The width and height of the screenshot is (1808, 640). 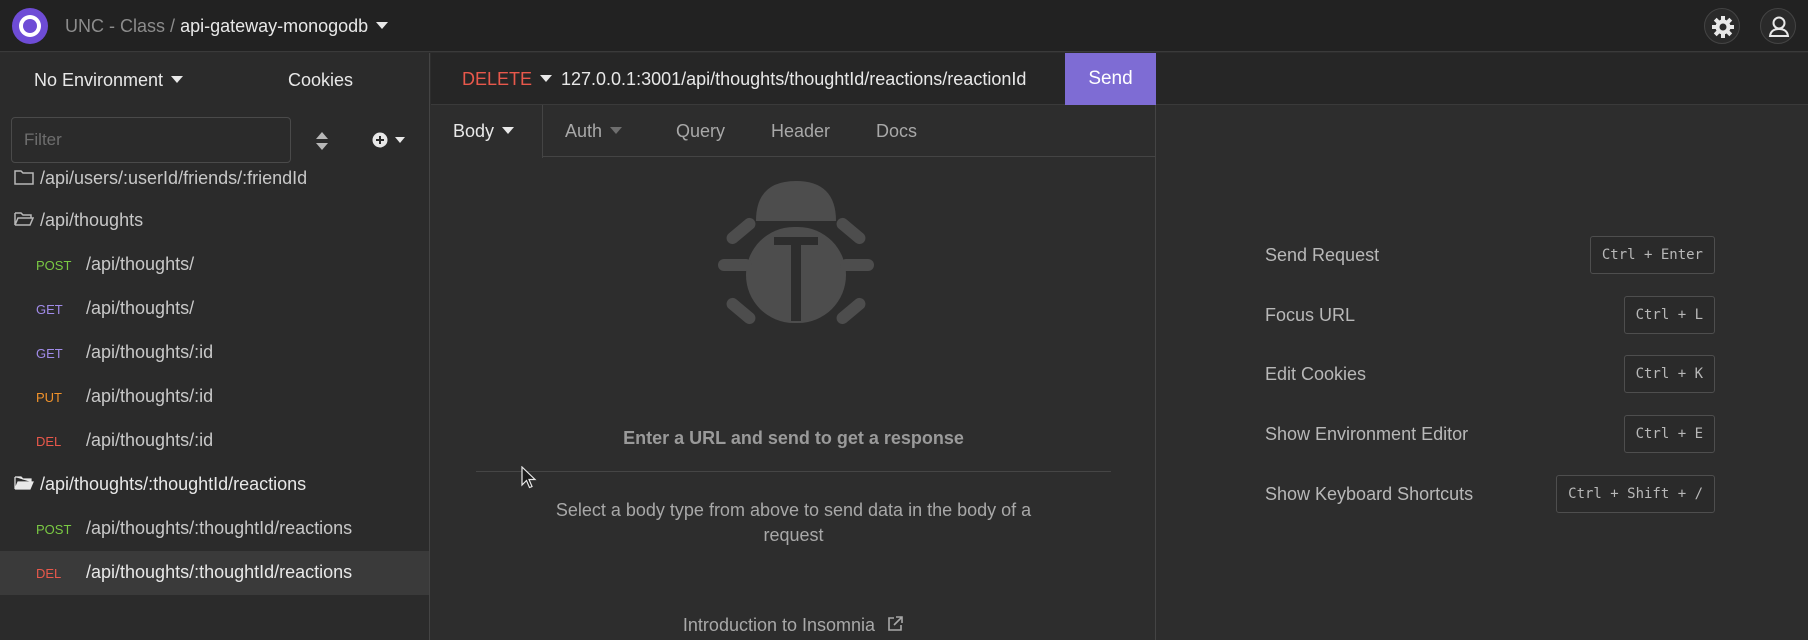 I want to click on environment-select: No Environment, so click(x=109, y=80).